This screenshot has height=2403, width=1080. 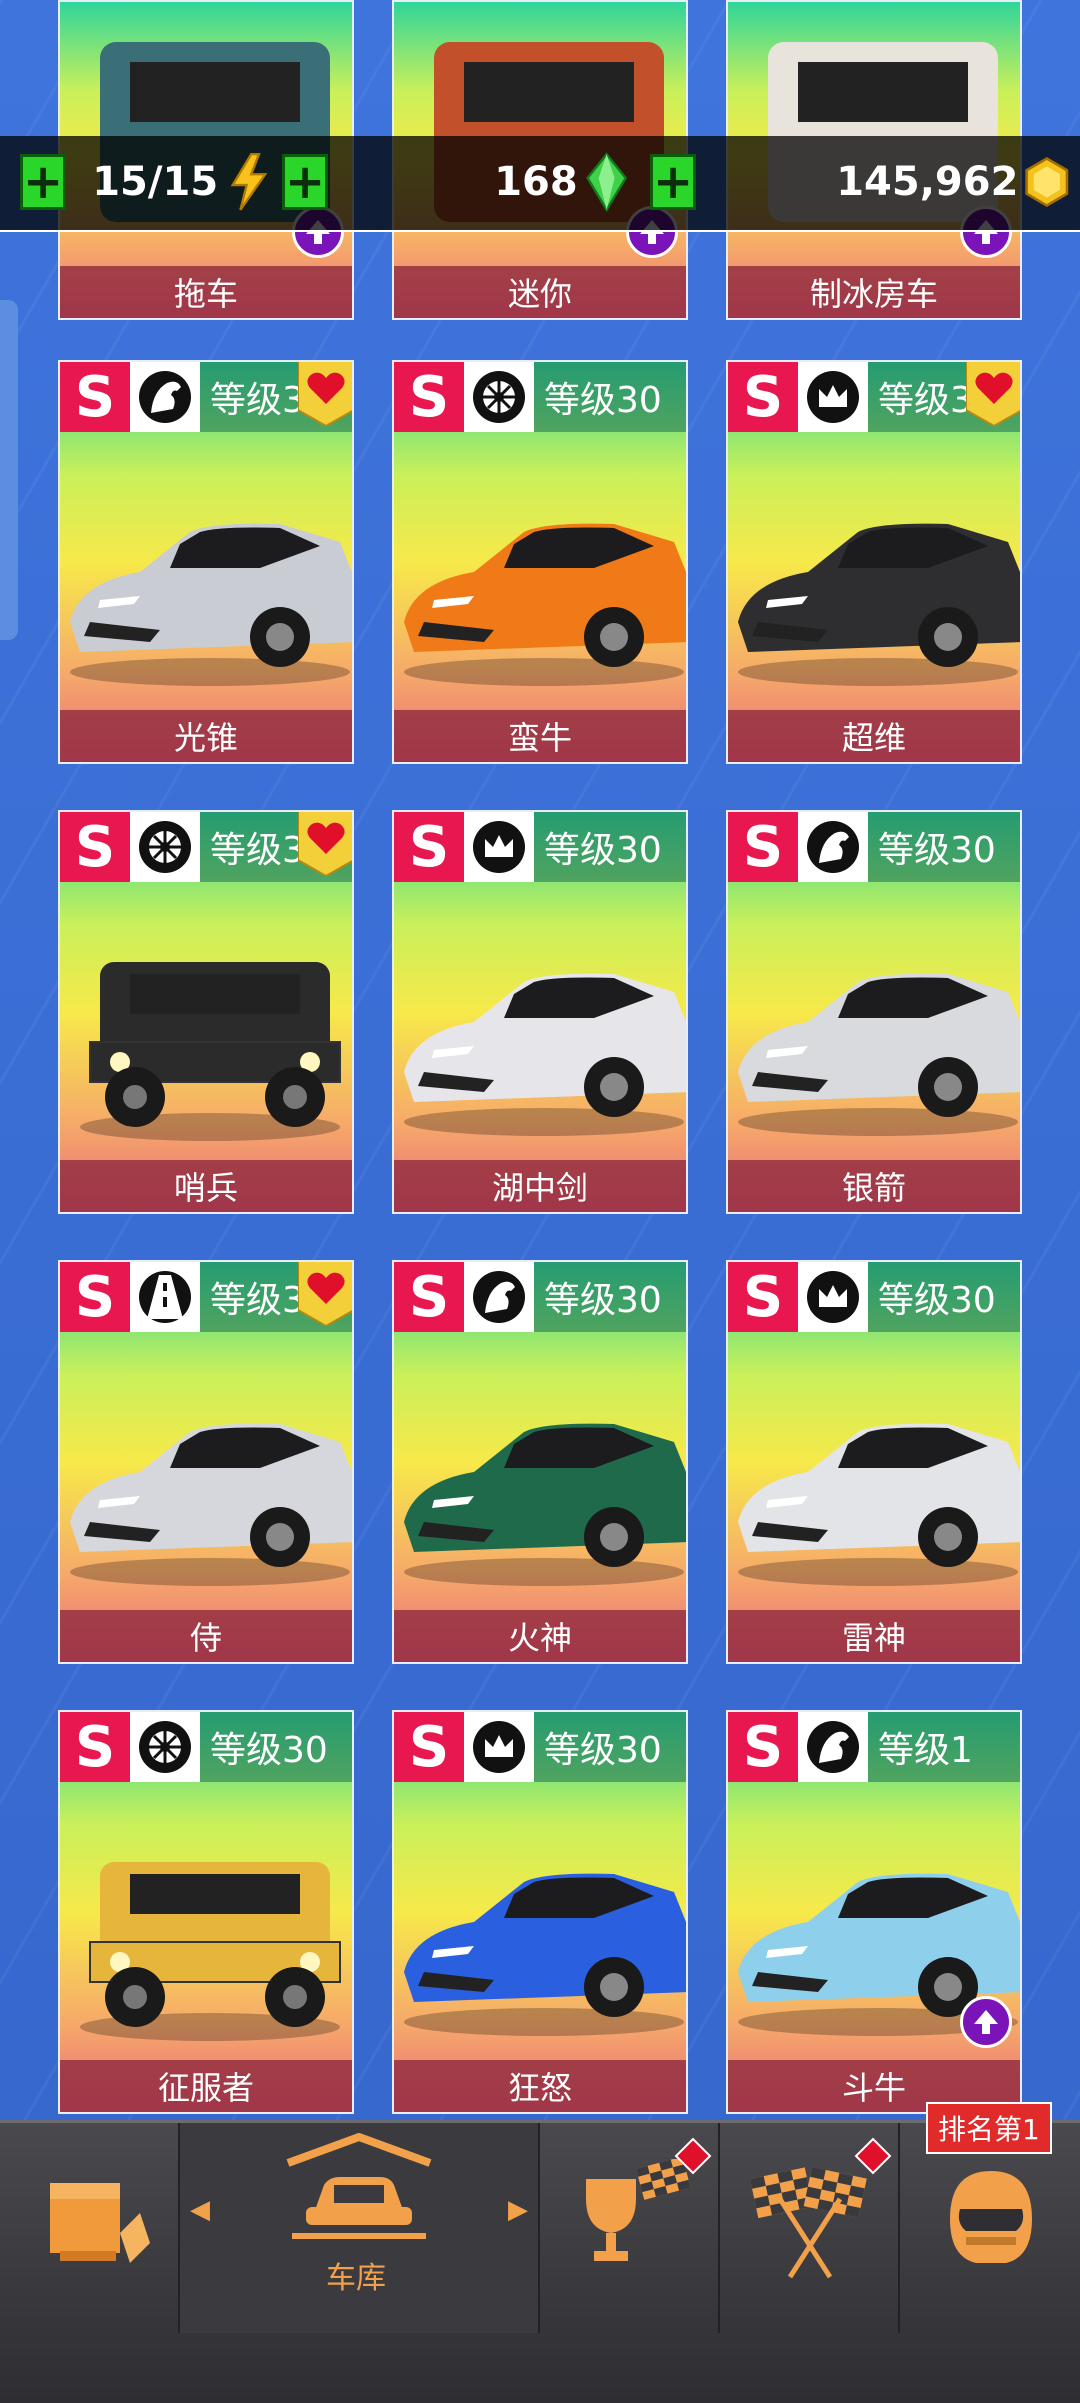 I want to click on garage-car-icon, so click(x=359, y=2186).